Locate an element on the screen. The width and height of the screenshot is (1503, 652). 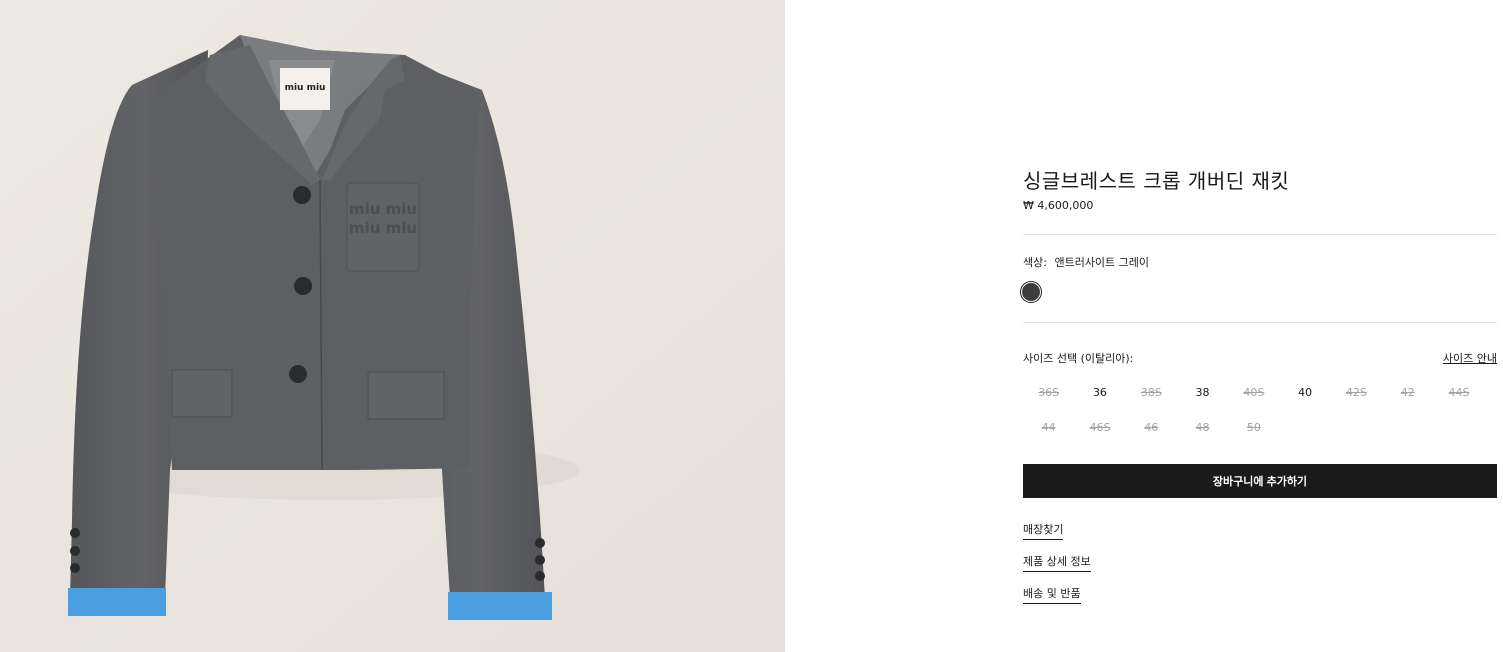
size-option-50: 50 is located at coordinates (1253, 428).